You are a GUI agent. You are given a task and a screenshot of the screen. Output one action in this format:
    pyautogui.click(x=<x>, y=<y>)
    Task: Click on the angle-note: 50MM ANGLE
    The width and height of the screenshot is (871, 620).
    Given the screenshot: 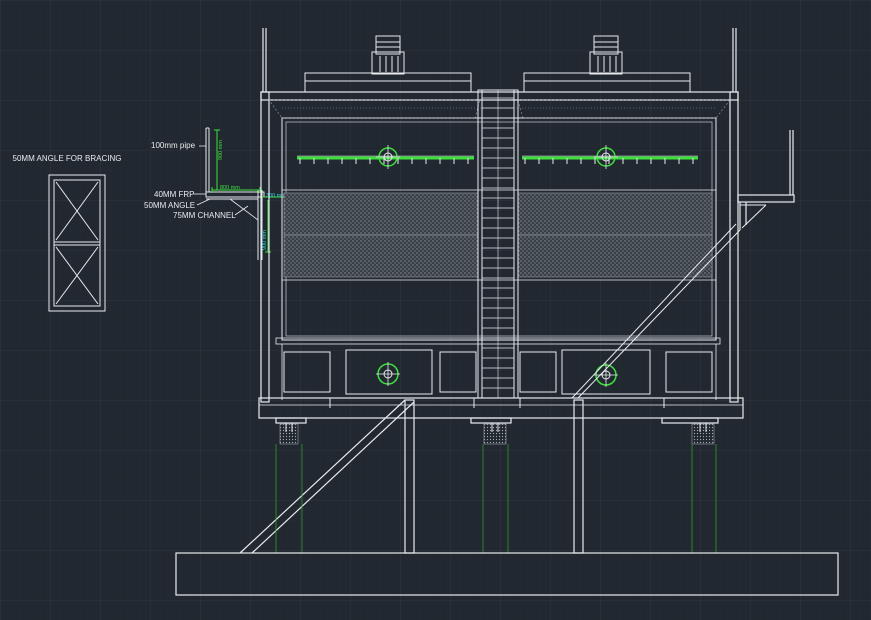 What is the action you would take?
    pyautogui.click(x=169, y=205)
    